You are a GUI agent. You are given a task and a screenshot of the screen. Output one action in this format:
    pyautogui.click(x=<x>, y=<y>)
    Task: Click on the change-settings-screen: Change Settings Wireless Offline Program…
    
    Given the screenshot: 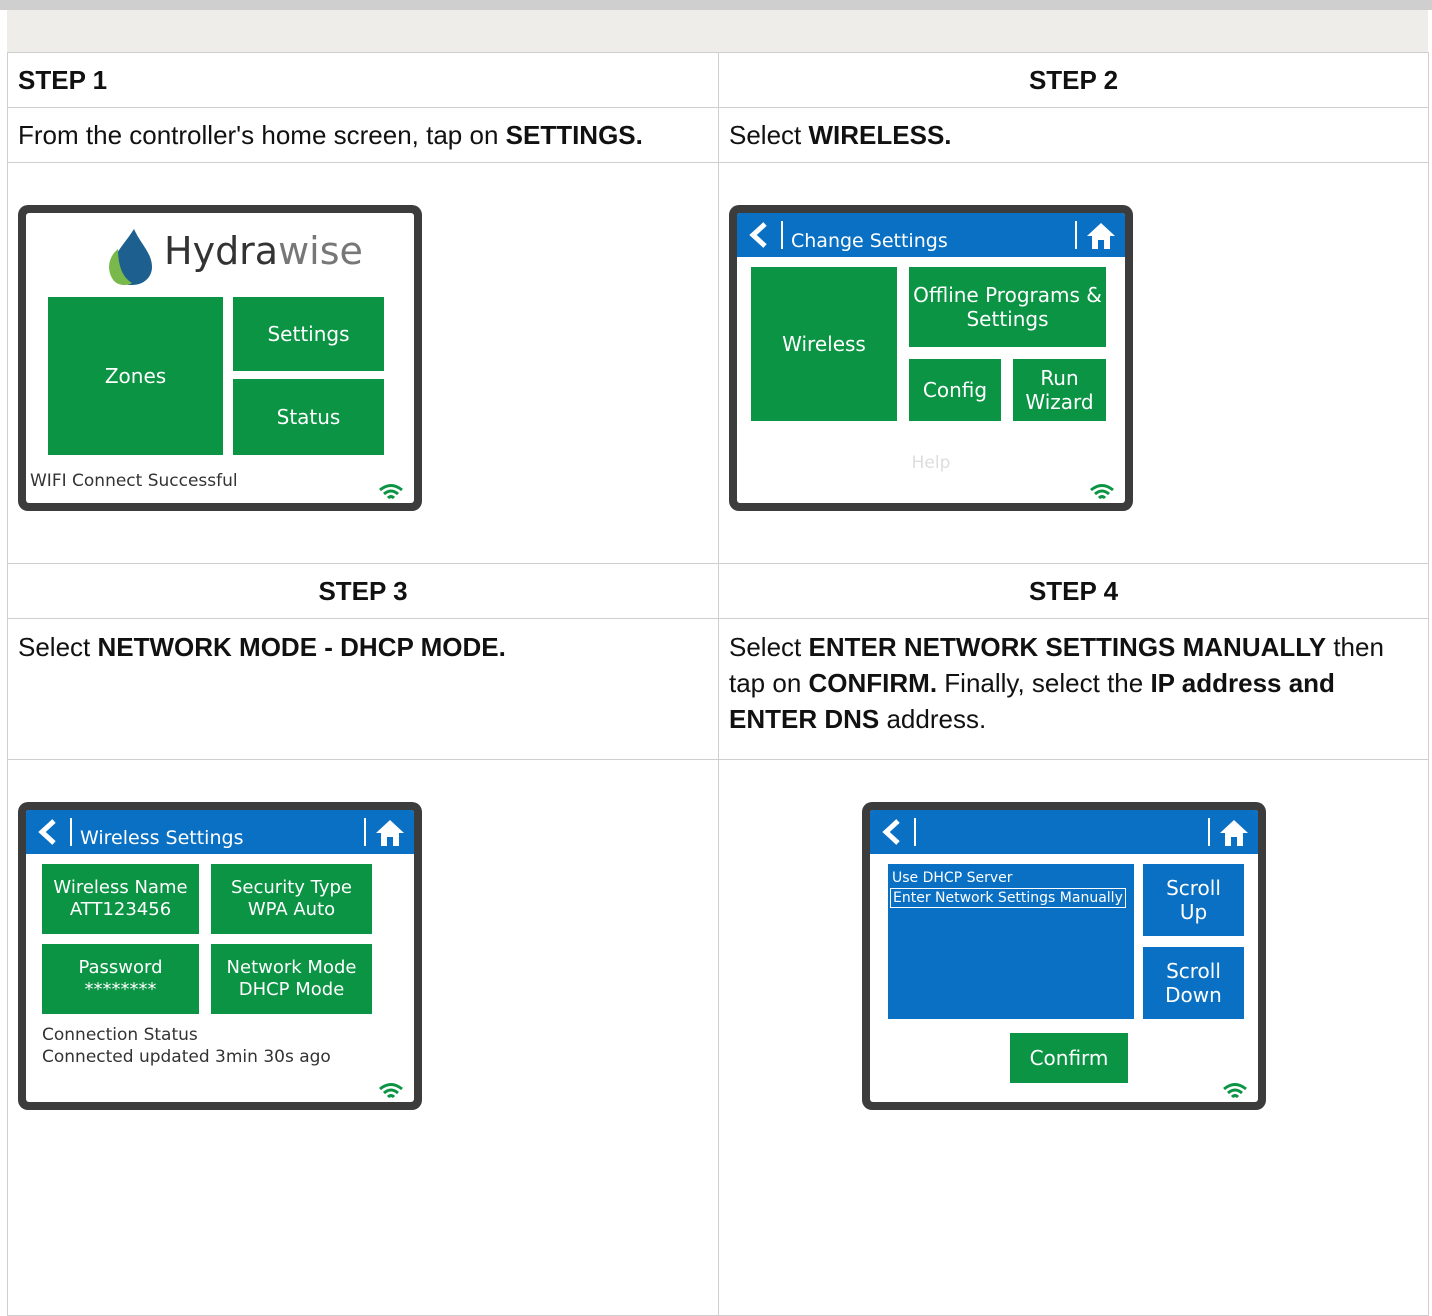 What is the action you would take?
    pyautogui.click(x=931, y=358)
    